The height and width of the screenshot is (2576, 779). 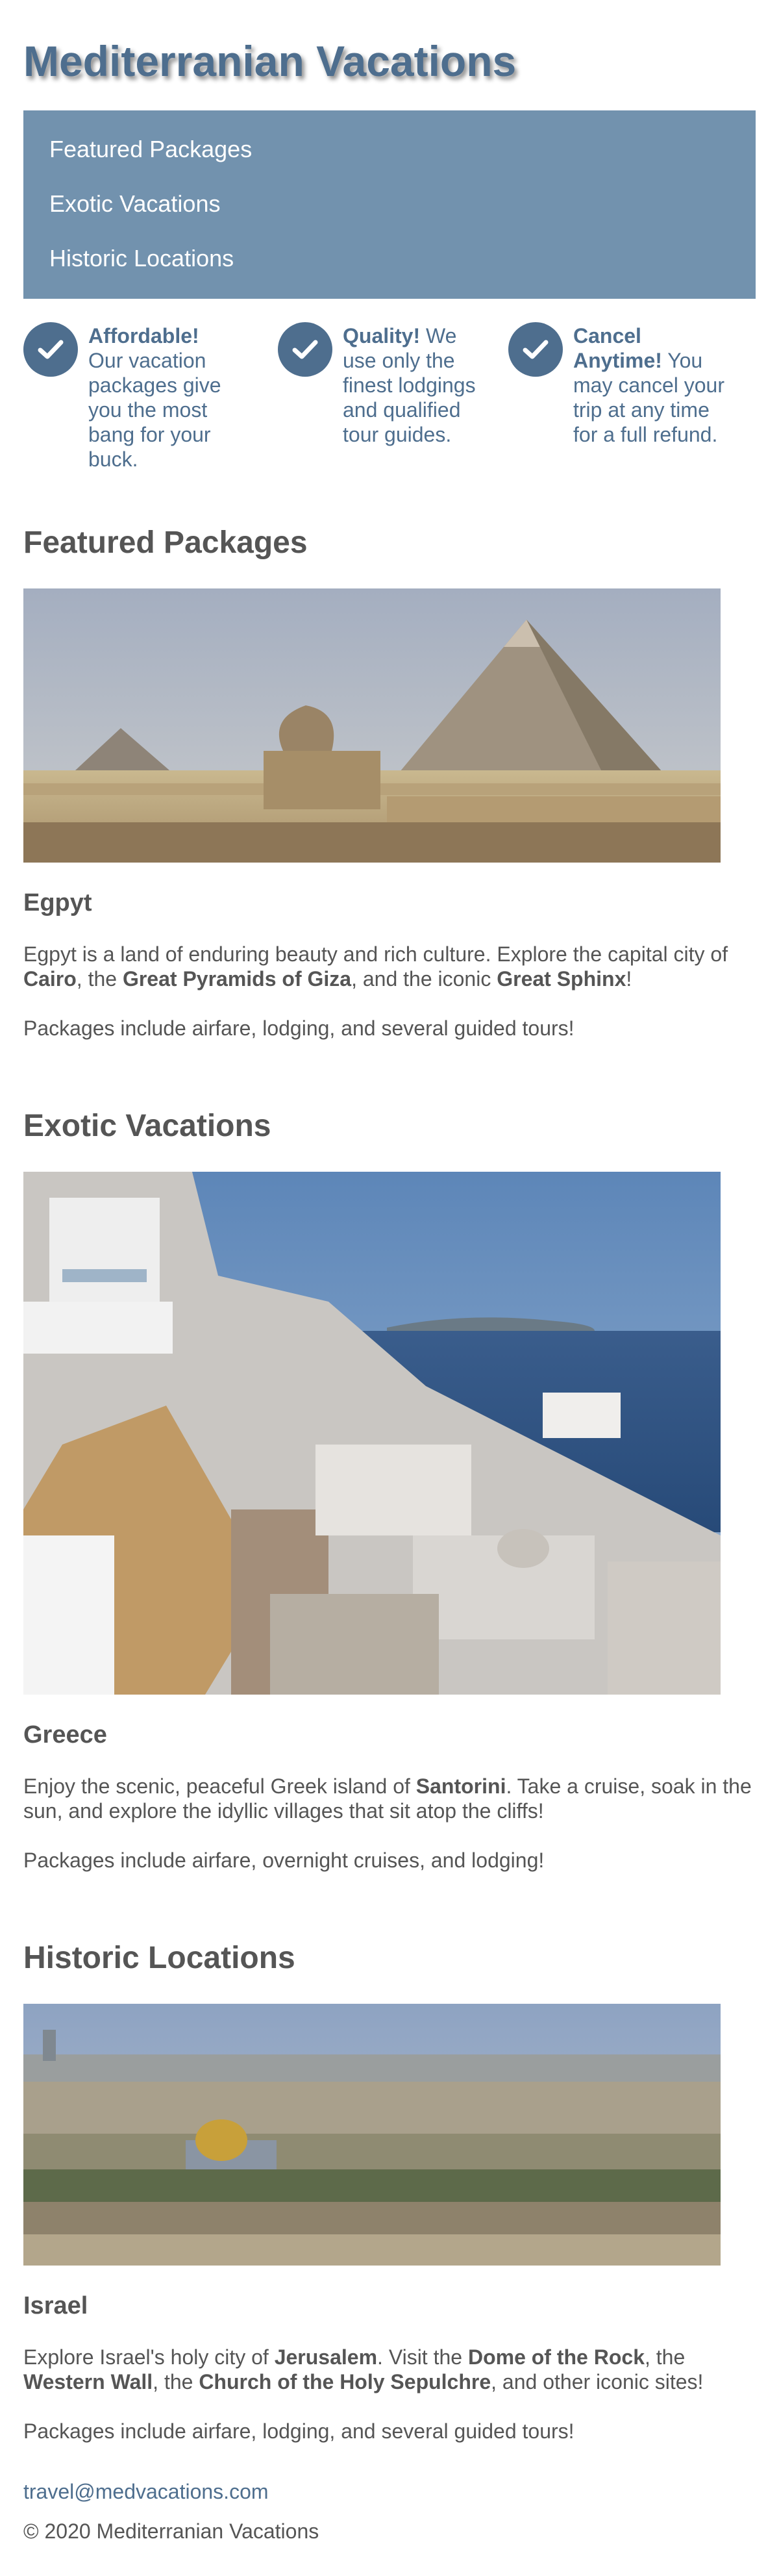 What do you see at coordinates (149, 2357) in the screenshot?
I see `text-segment: Explore Israel's holy city of` at bounding box center [149, 2357].